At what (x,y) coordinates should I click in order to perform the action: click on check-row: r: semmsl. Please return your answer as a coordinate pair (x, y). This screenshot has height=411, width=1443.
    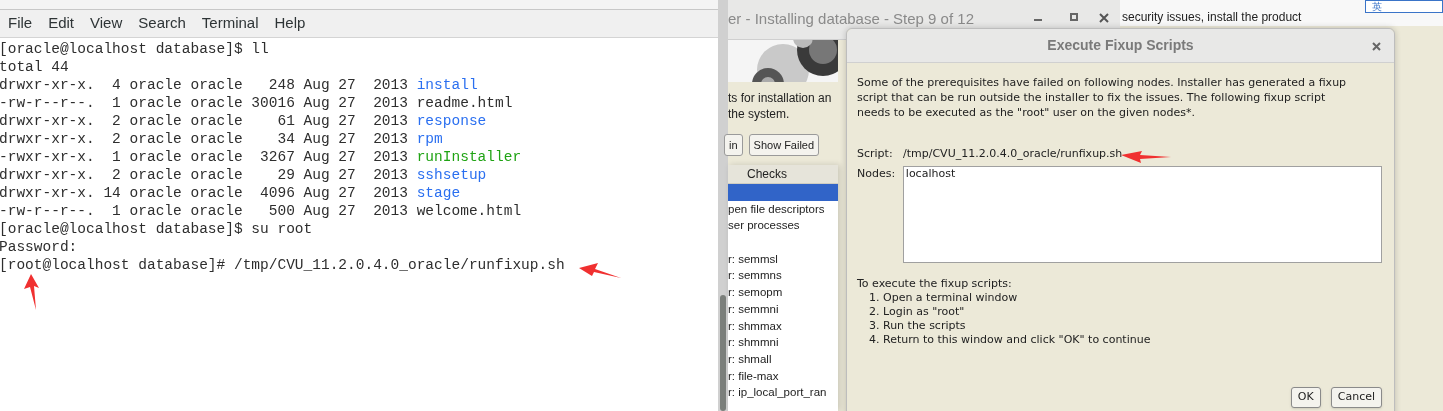
    Looking at the image, I should click on (783, 259).